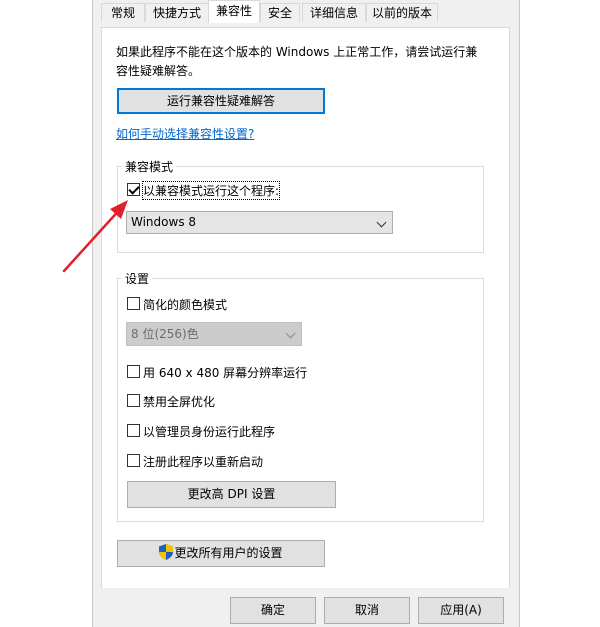  What do you see at coordinates (334, 12) in the screenshot?
I see `tab-details: 详细信息` at bounding box center [334, 12].